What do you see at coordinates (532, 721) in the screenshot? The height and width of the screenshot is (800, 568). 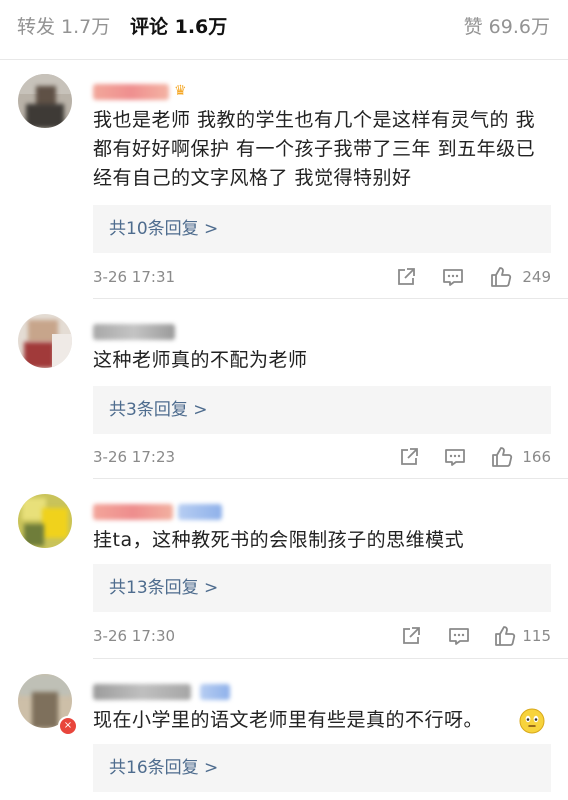 I see `emoji-icon` at bounding box center [532, 721].